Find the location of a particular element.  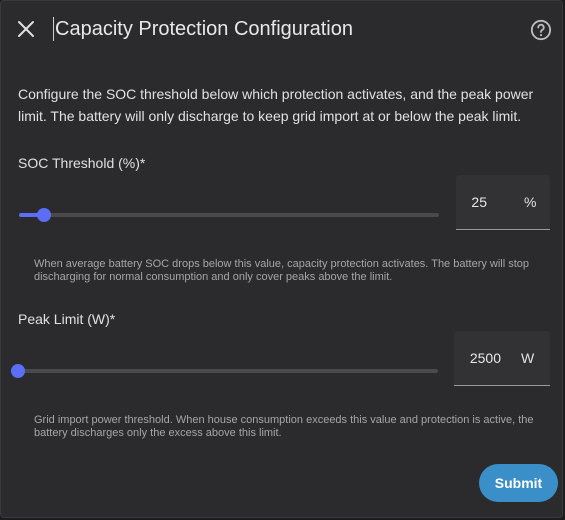

dialog-header: Capacity Protection Configuration is located at coordinates (281, 29).